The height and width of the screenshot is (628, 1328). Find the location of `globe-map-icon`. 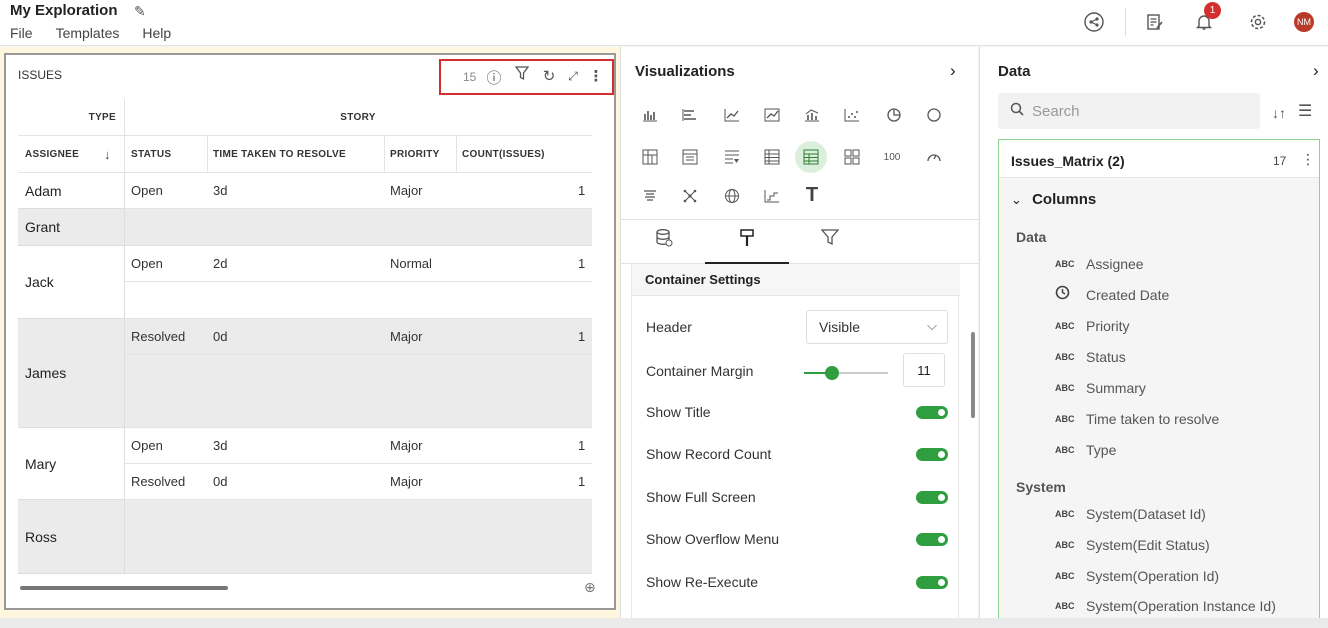

globe-map-icon is located at coordinates (732, 196).